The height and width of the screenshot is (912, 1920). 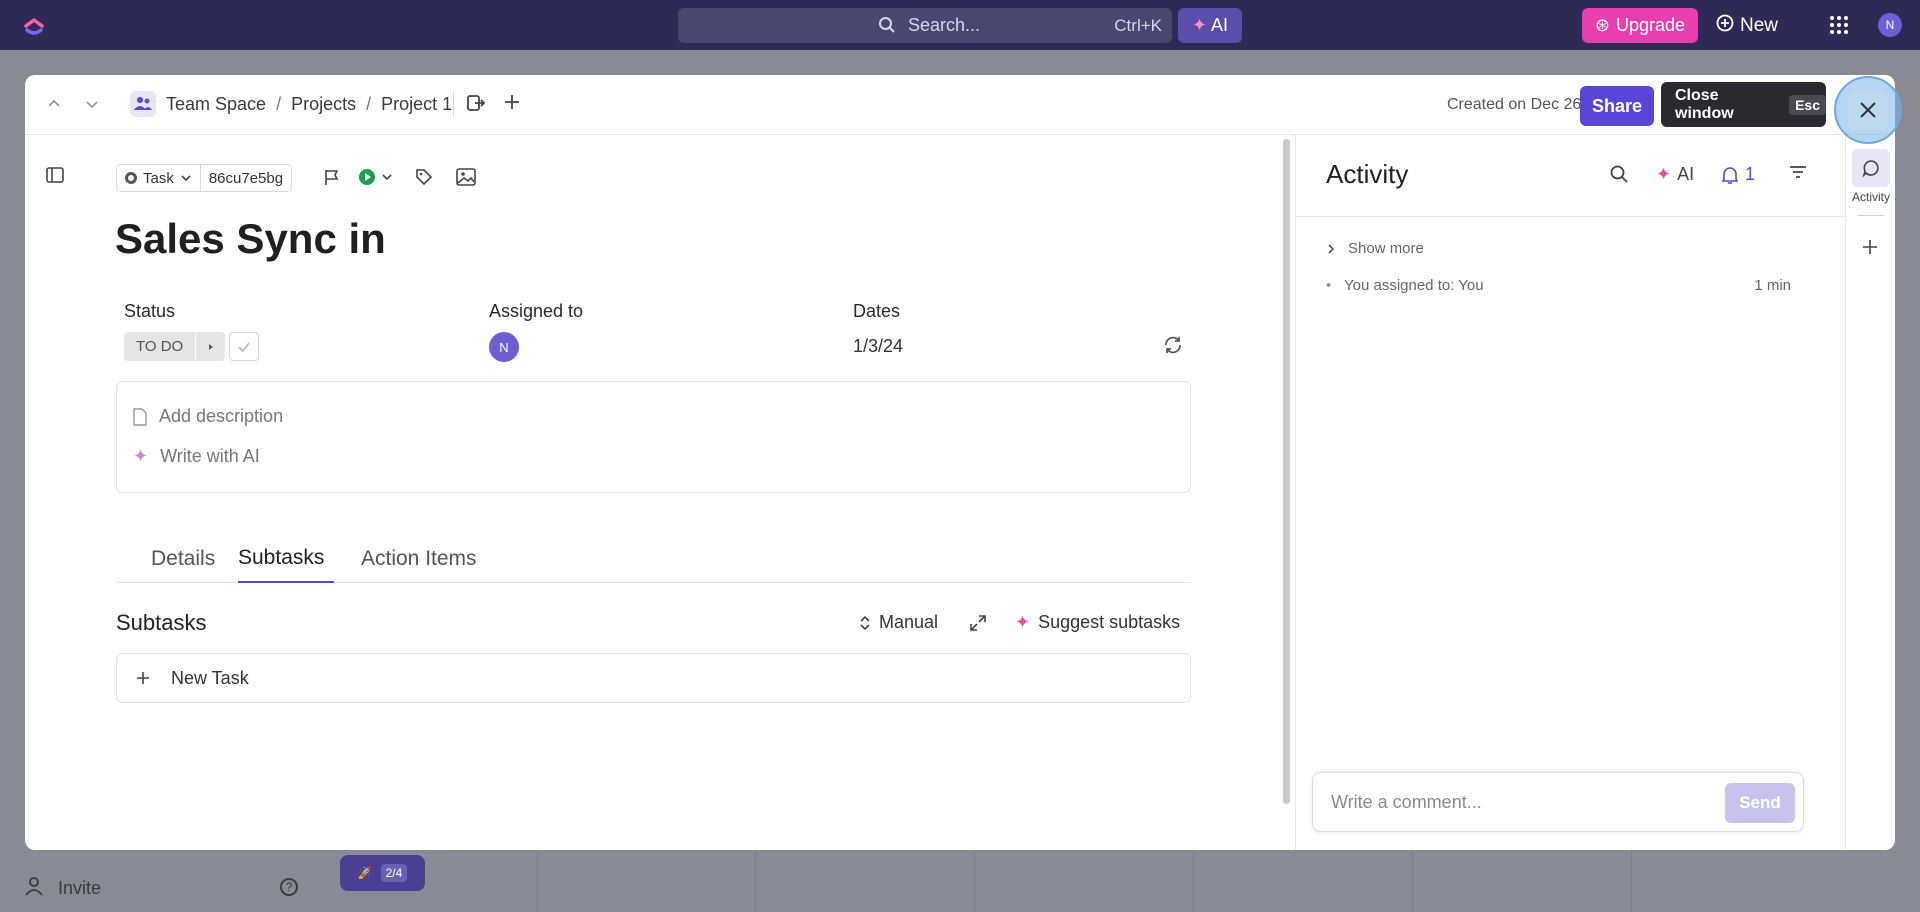 I want to click on team-space-icon, so click(x=143, y=104).